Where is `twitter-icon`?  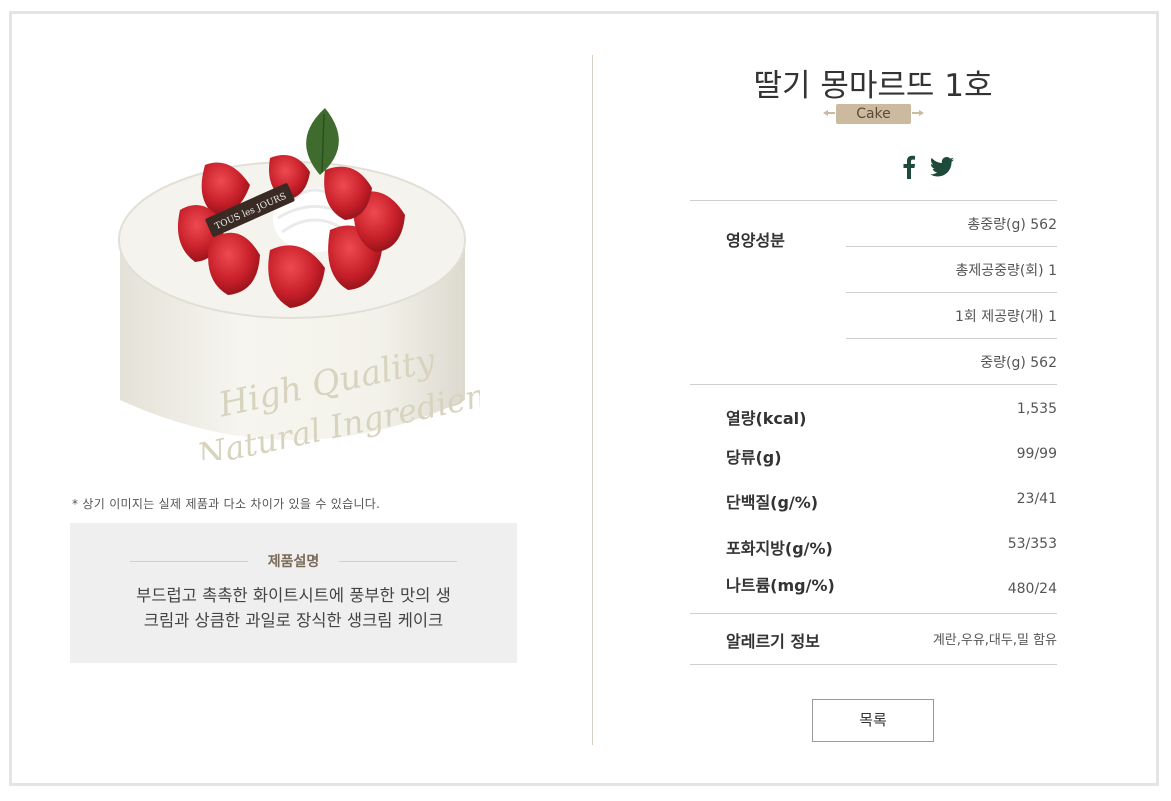
twitter-icon is located at coordinates (942, 169).